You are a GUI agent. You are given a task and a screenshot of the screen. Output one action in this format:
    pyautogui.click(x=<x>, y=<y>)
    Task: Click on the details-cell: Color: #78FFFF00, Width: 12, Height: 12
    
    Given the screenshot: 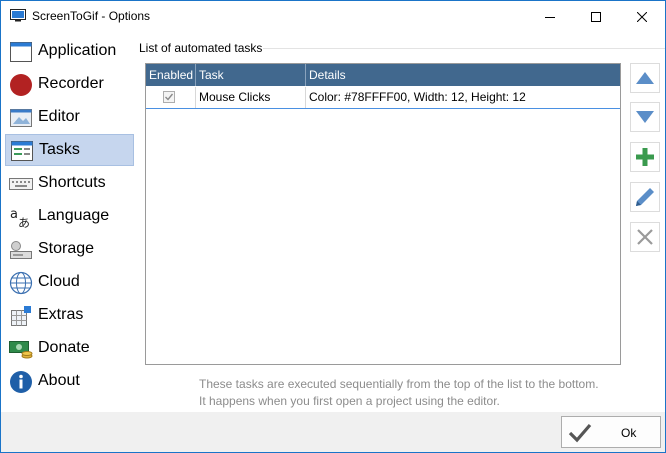 What is the action you would take?
    pyautogui.click(x=417, y=97)
    